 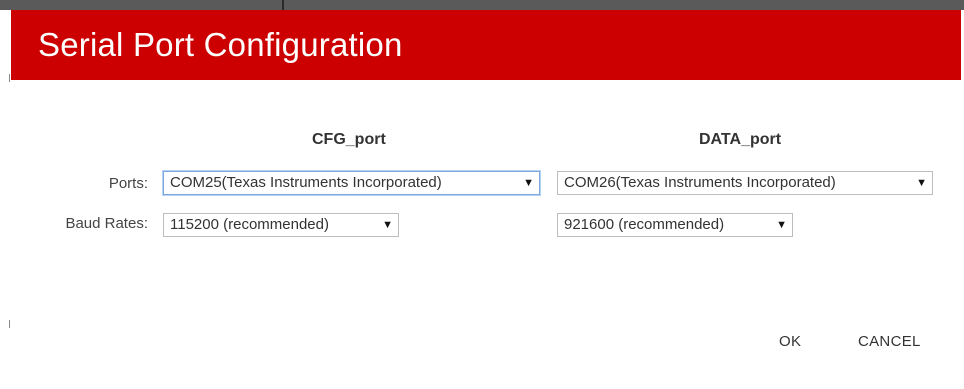 I want to click on cfg-baud-rate-select: 115200 (recommended) ▼, so click(x=281, y=225).